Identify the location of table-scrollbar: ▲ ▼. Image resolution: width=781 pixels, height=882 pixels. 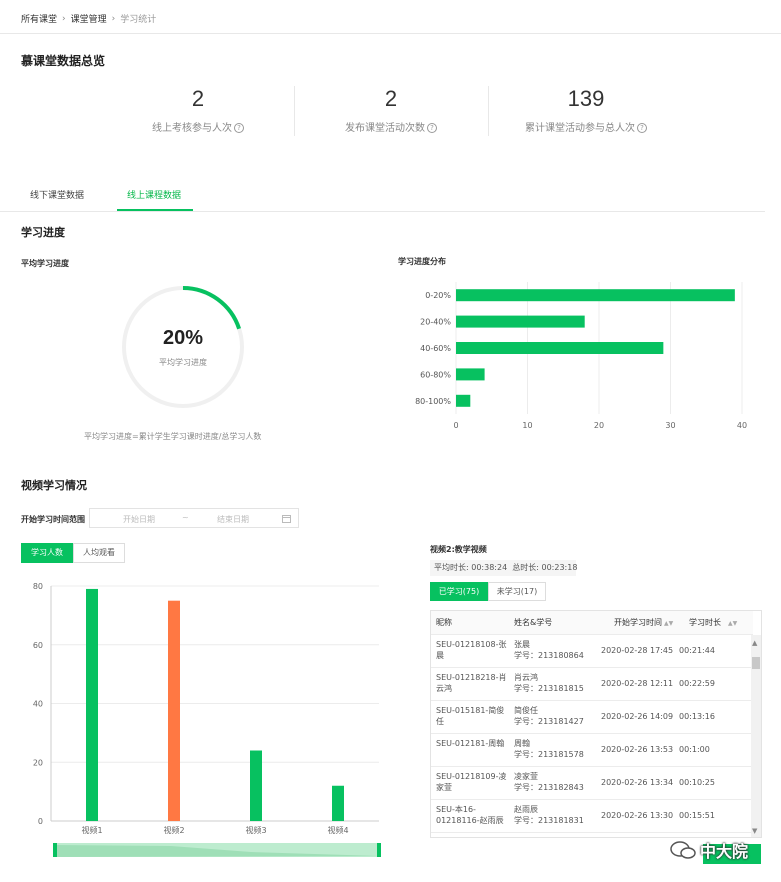
(756, 736).